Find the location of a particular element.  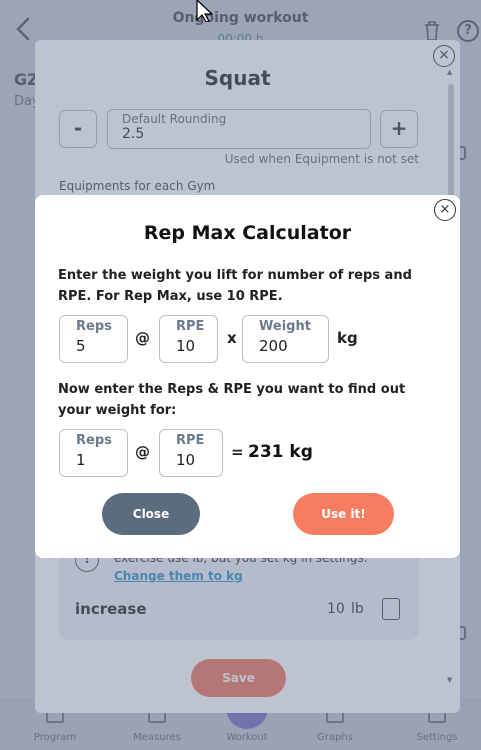

cursor-icon is located at coordinates (205, 11).